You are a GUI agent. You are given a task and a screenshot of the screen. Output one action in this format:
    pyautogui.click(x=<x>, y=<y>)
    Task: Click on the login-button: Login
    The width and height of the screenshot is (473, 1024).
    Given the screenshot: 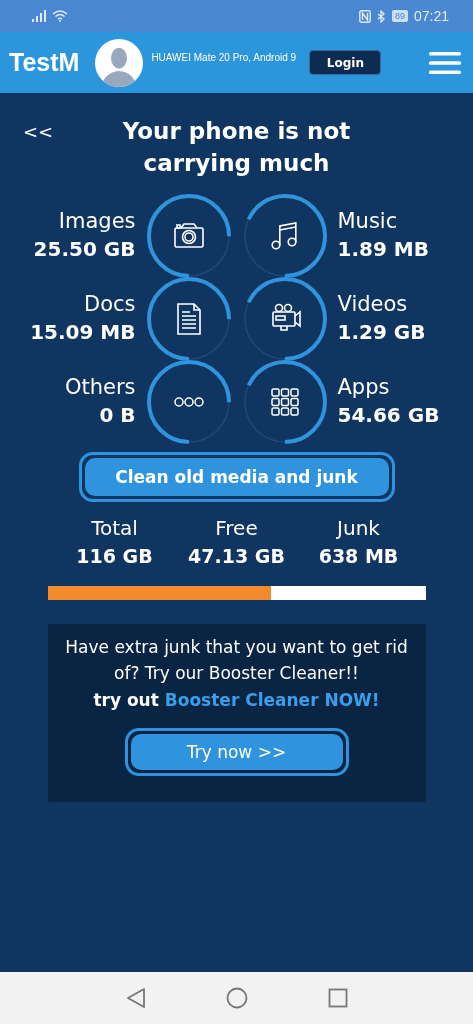 What is the action you would take?
    pyautogui.click(x=345, y=62)
    